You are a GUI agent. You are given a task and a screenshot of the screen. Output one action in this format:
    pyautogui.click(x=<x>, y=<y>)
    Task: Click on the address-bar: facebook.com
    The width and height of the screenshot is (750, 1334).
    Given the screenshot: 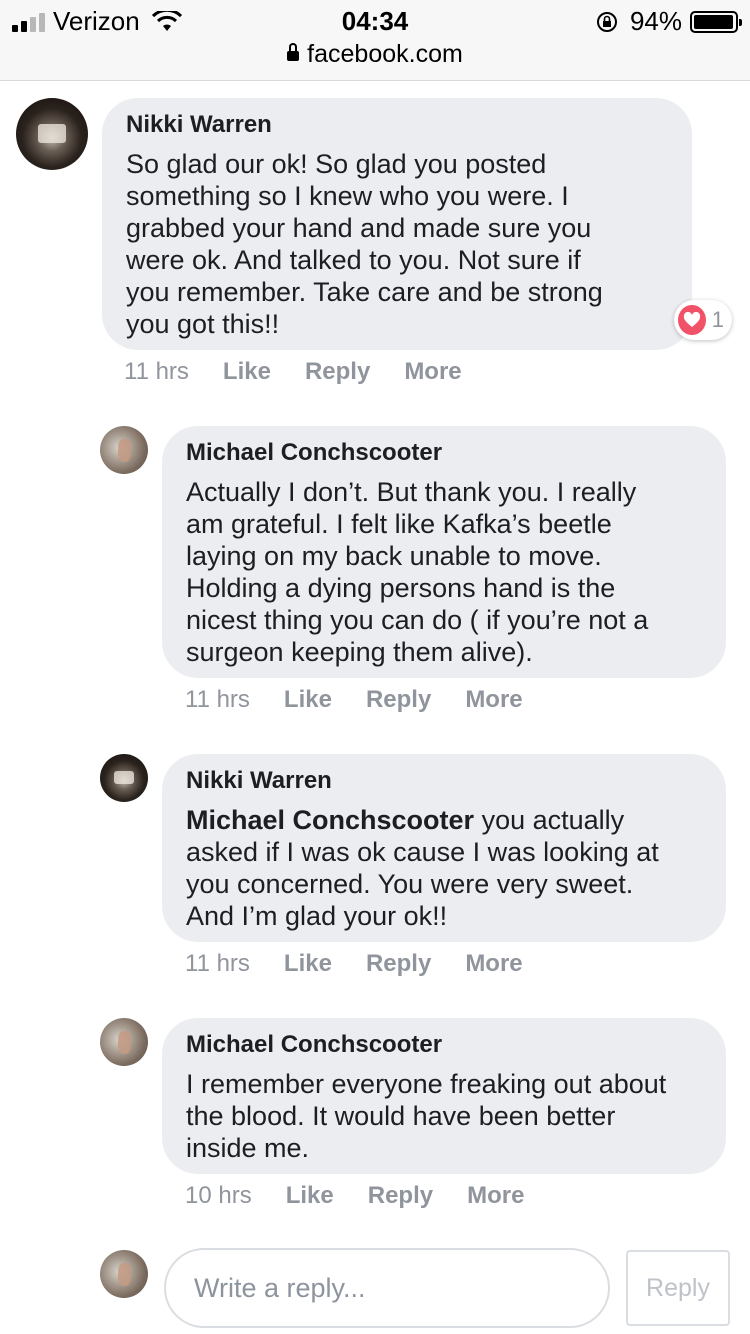 What is the action you would take?
    pyautogui.click(x=375, y=54)
    